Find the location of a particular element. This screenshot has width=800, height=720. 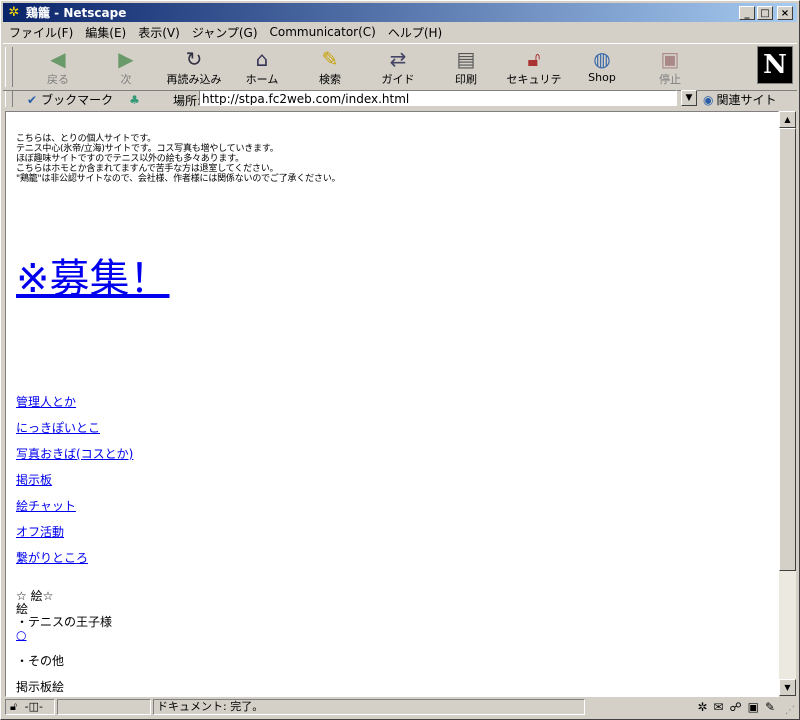

security-button: 🔓︎ セキュリティ is located at coordinates (534, 74).